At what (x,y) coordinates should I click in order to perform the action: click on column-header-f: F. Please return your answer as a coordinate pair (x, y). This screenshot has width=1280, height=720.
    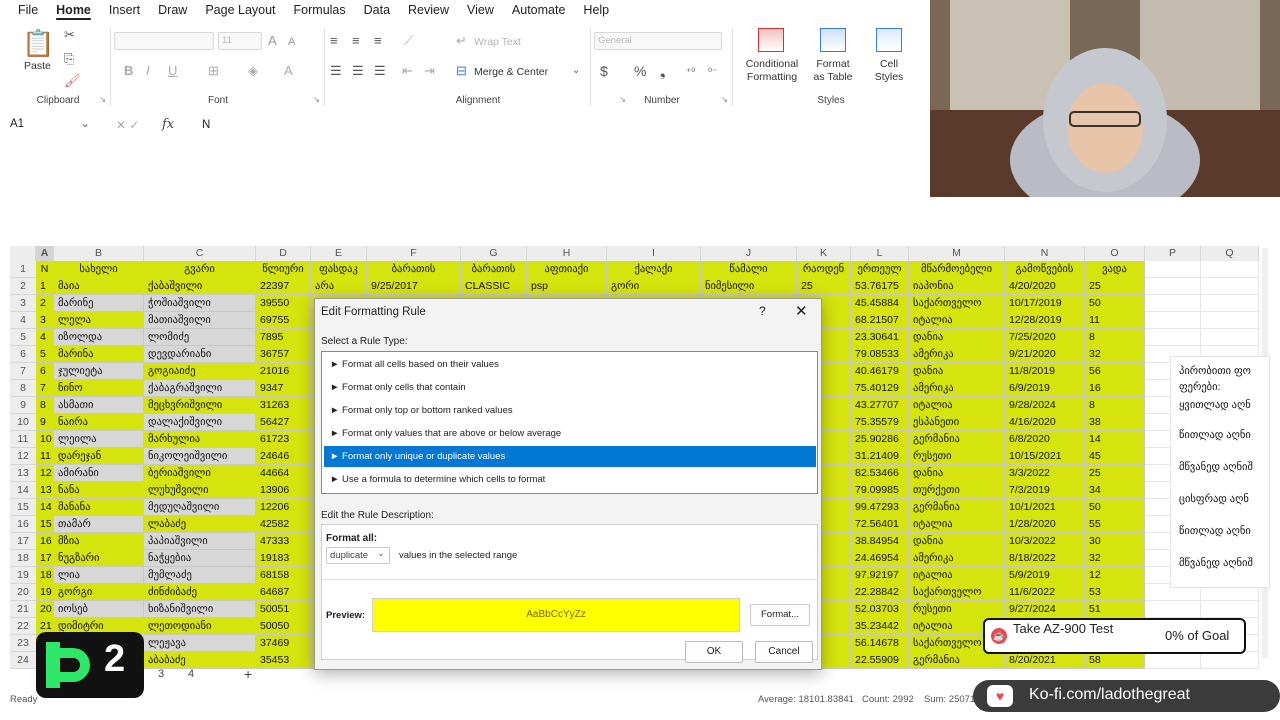
    Looking at the image, I should click on (414, 253).